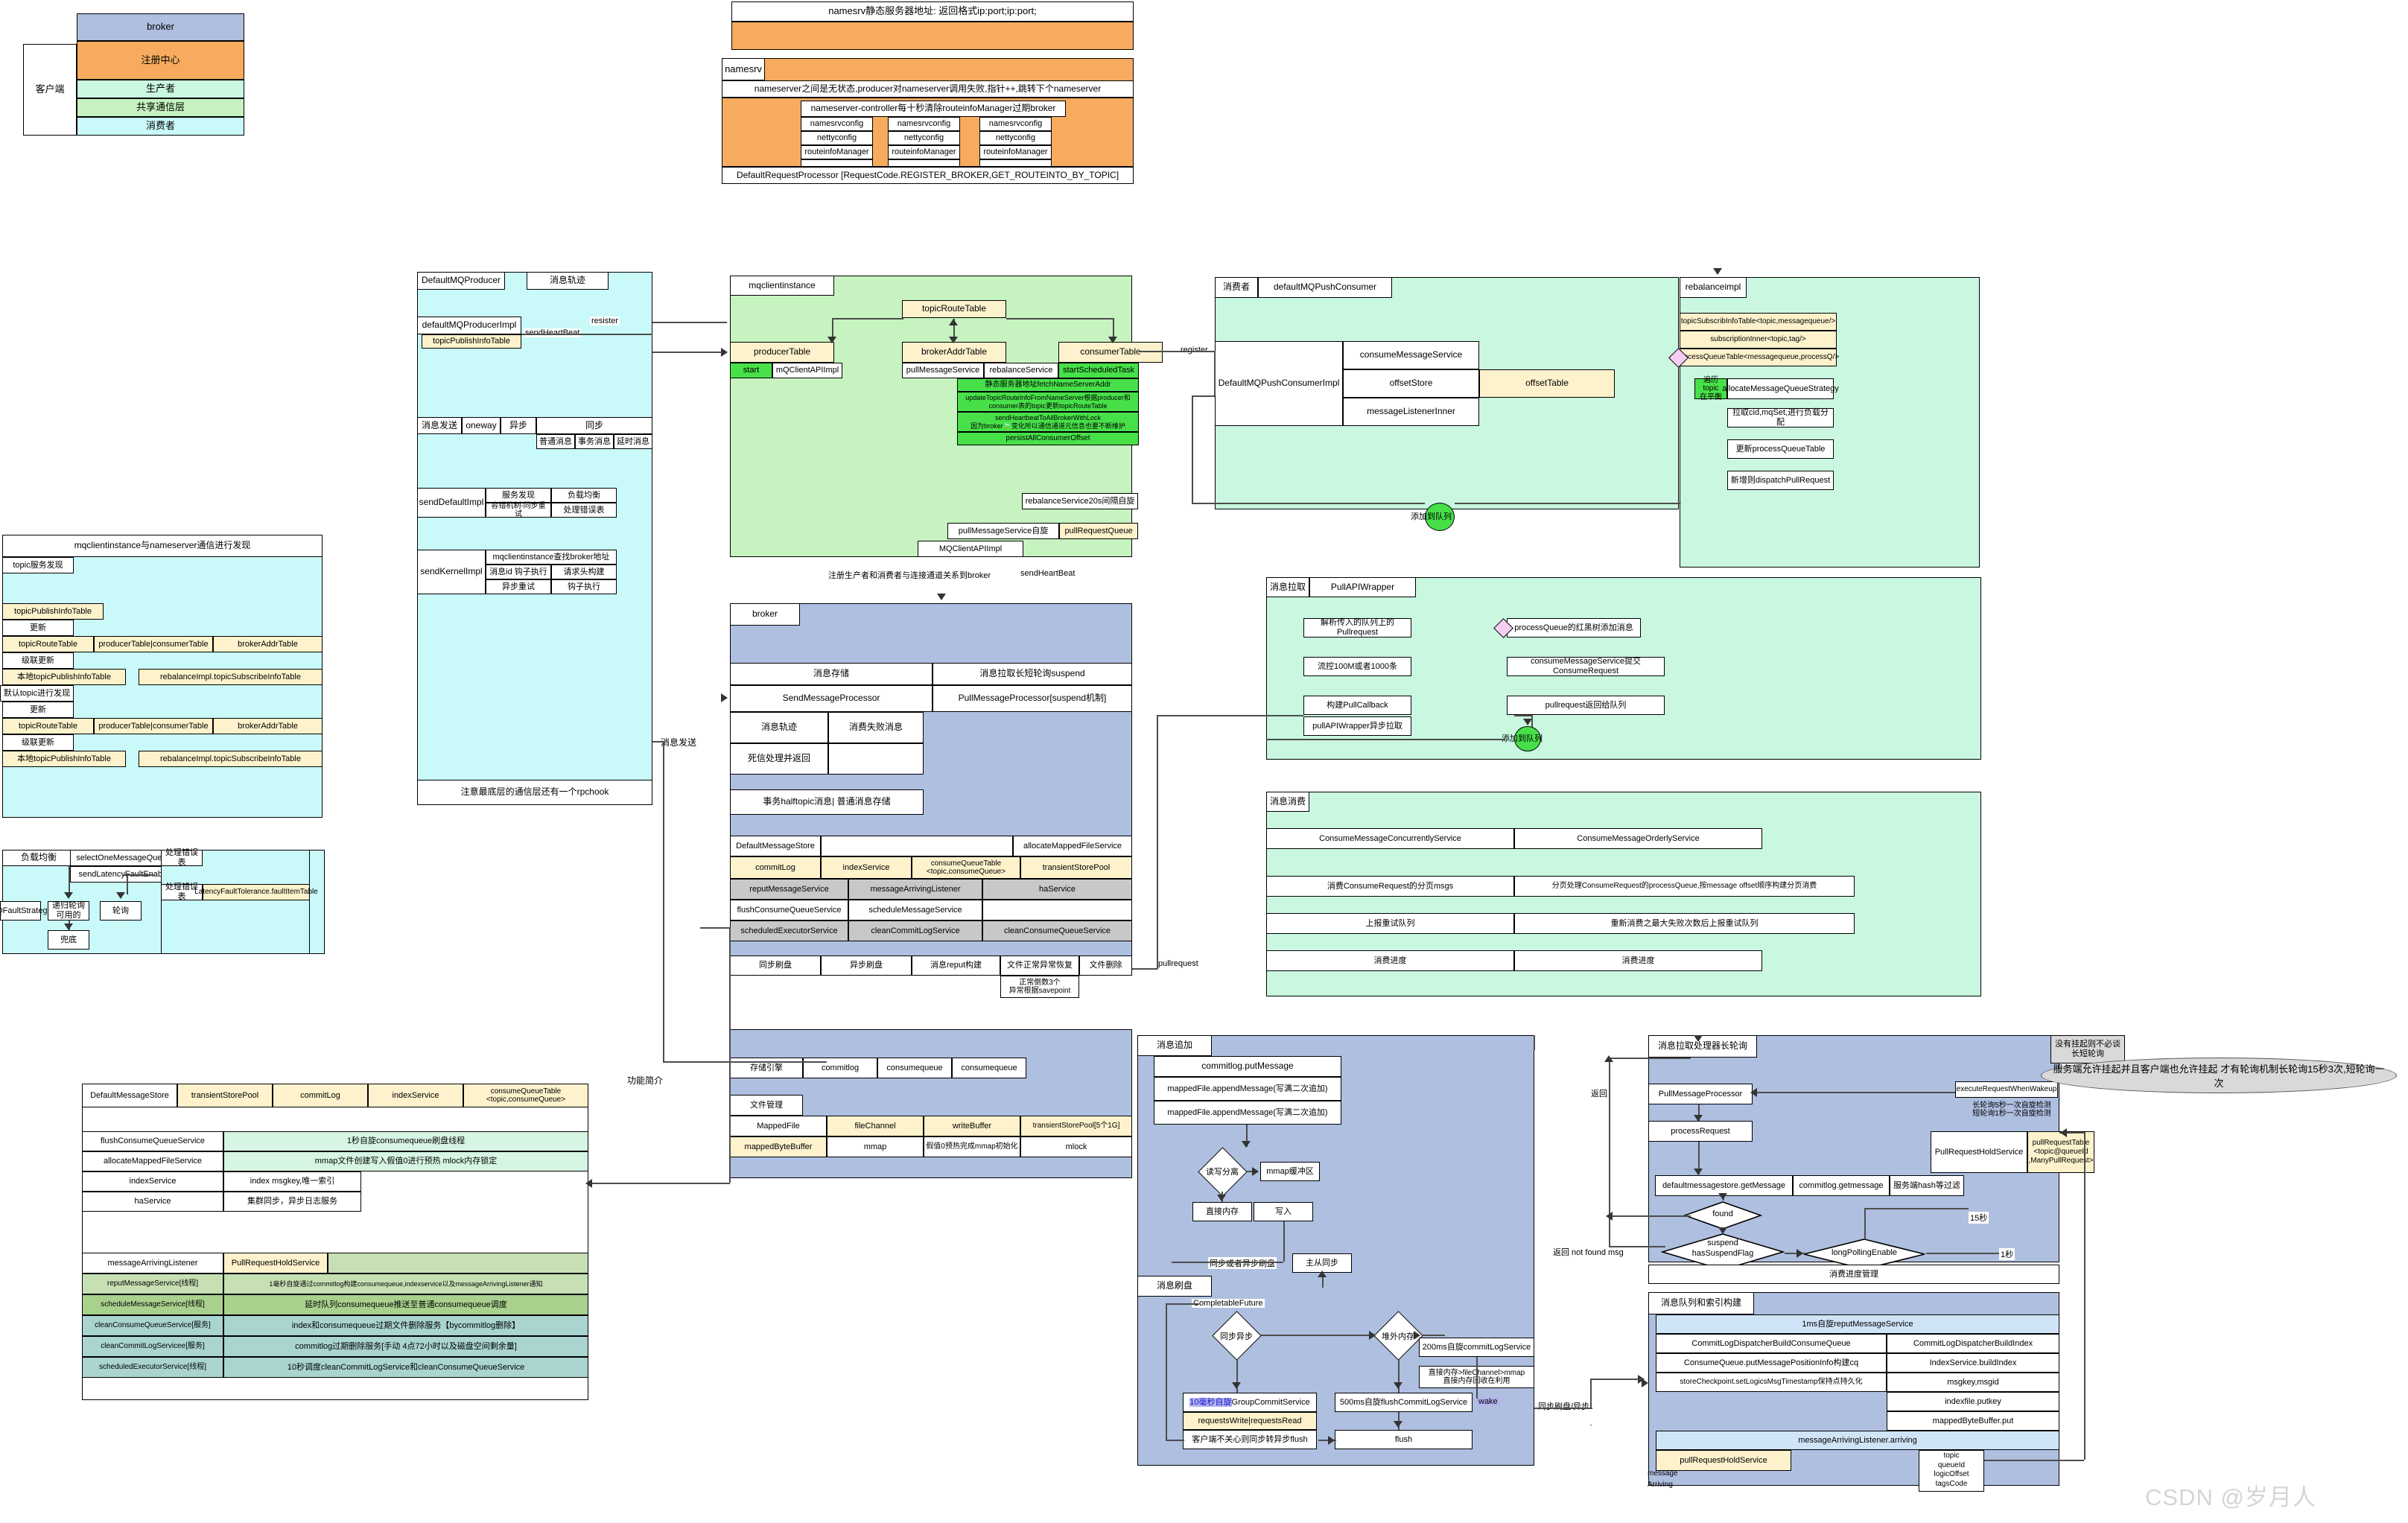 This screenshot has width=2408, height=1523. Describe the element at coordinates (1973, 1421) in the screenshot. I see `queueindex-right-cell: mappedByteBuffer.put` at that location.